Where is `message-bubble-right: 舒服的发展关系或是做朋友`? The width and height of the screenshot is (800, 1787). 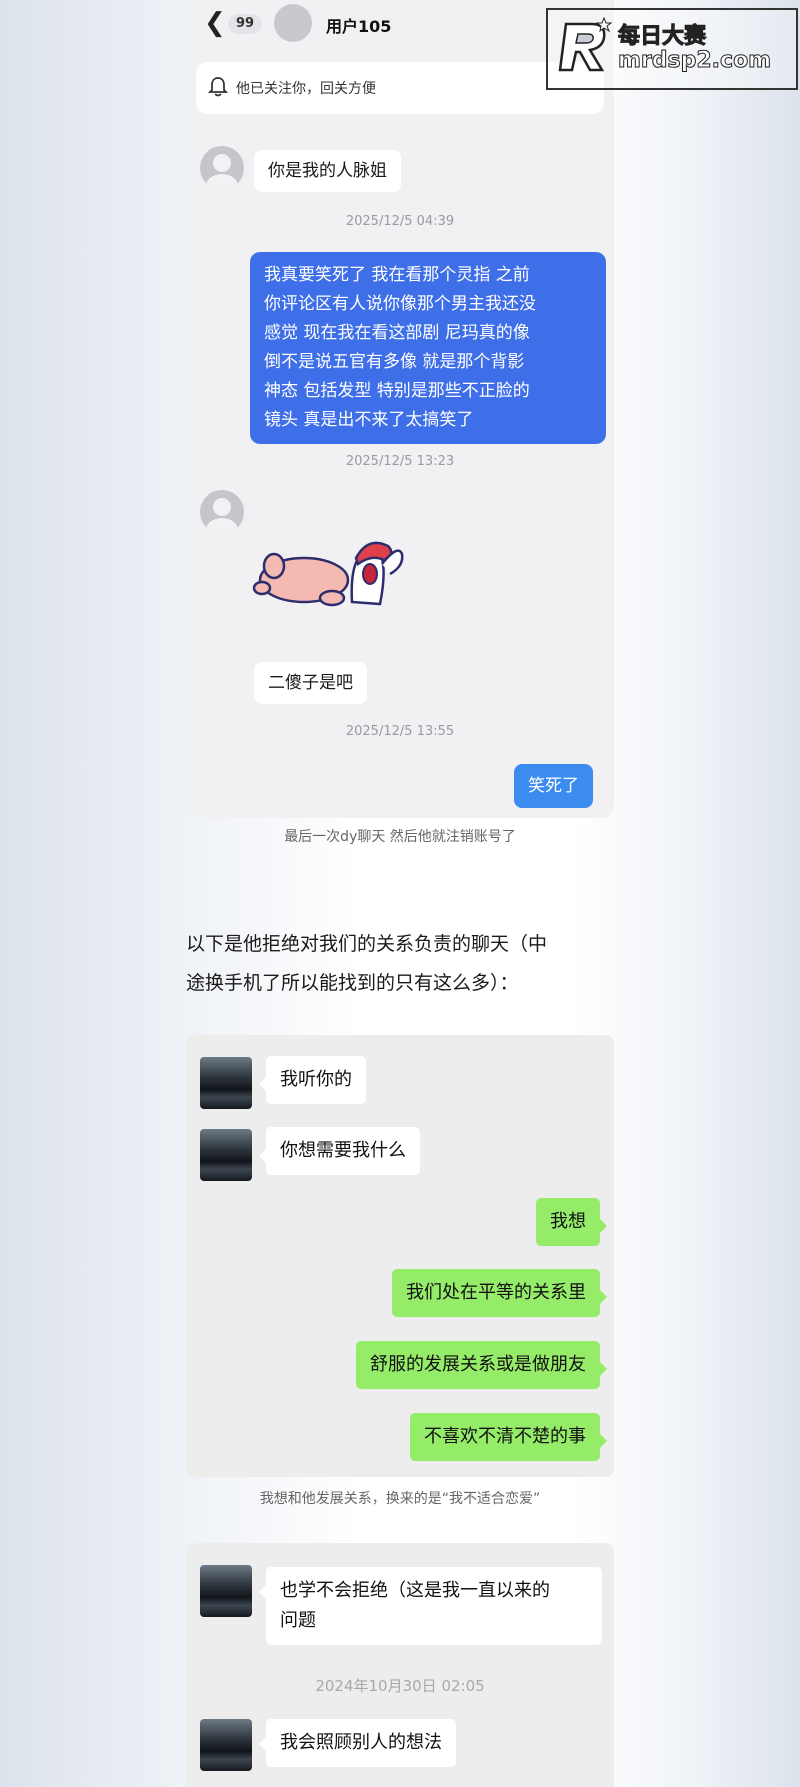 message-bubble-right: 舒服的发展关系或是做朋友 is located at coordinates (478, 1365).